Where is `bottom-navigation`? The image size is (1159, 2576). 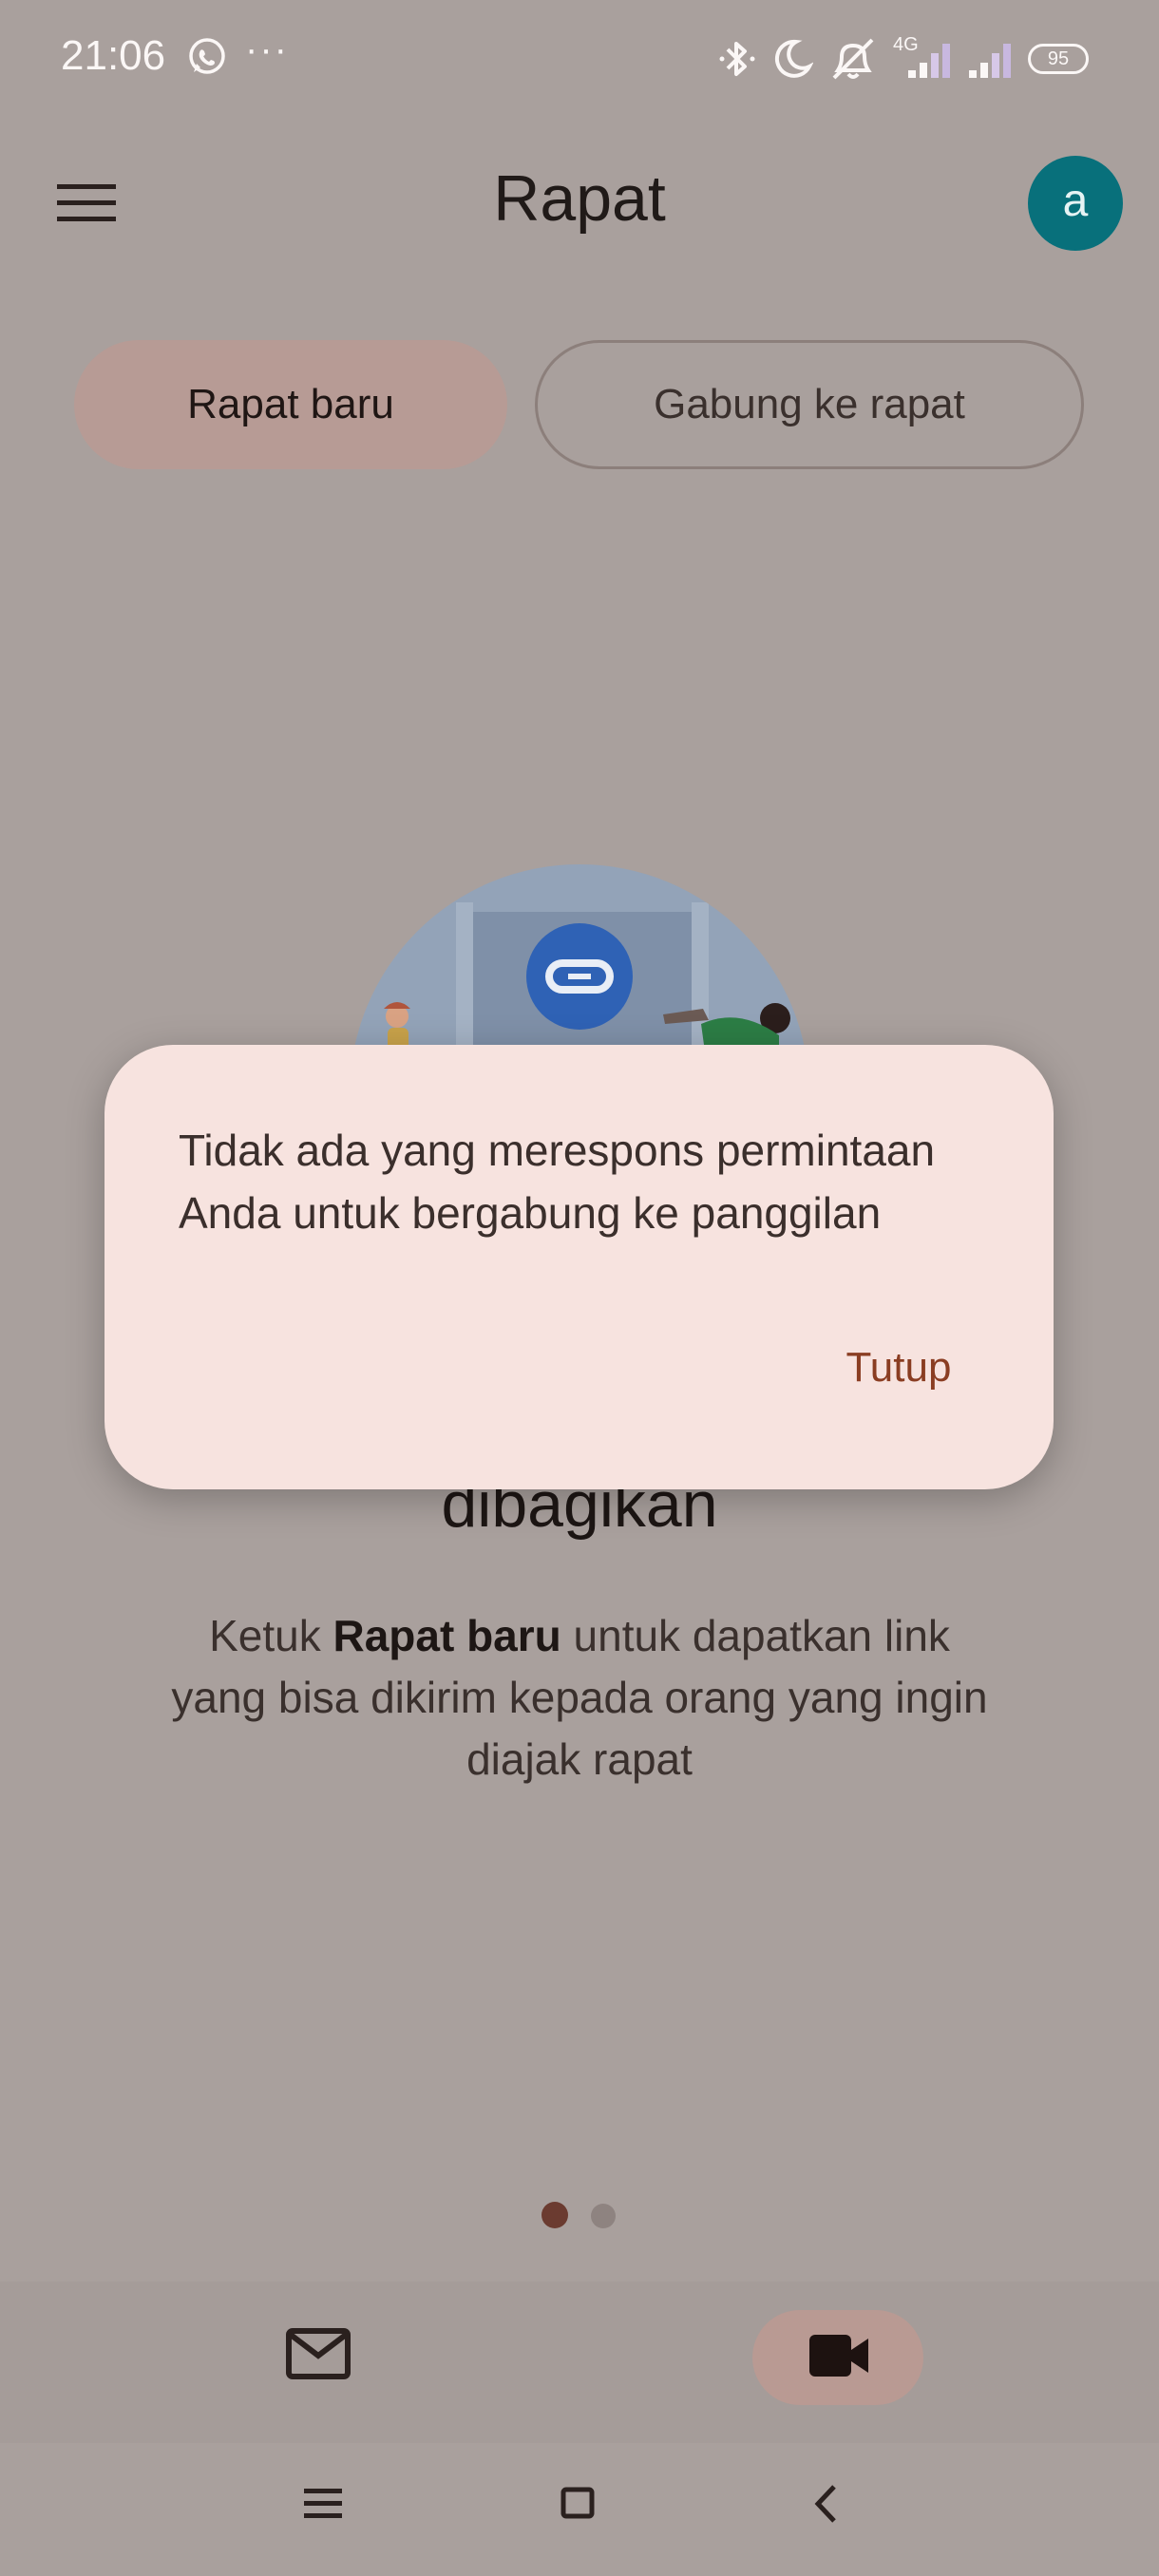 bottom-navigation is located at coordinates (579, 2362).